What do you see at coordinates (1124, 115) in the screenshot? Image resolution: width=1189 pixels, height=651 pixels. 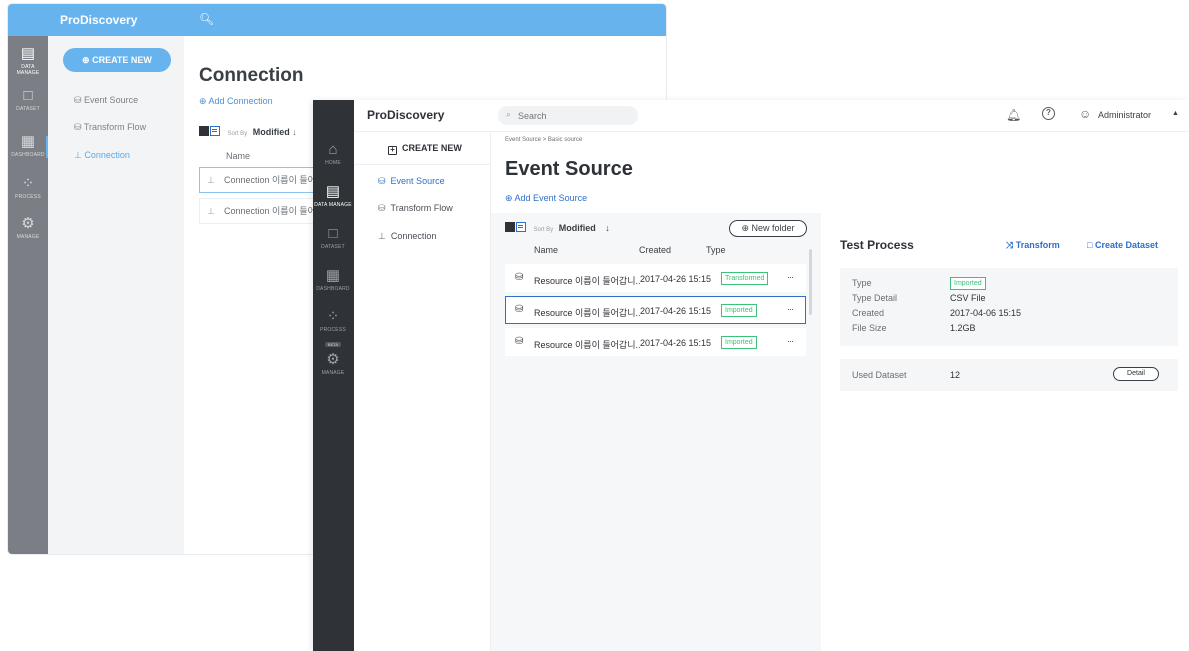 I see `user-name: Administrator` at bounding box center [1124, 115].